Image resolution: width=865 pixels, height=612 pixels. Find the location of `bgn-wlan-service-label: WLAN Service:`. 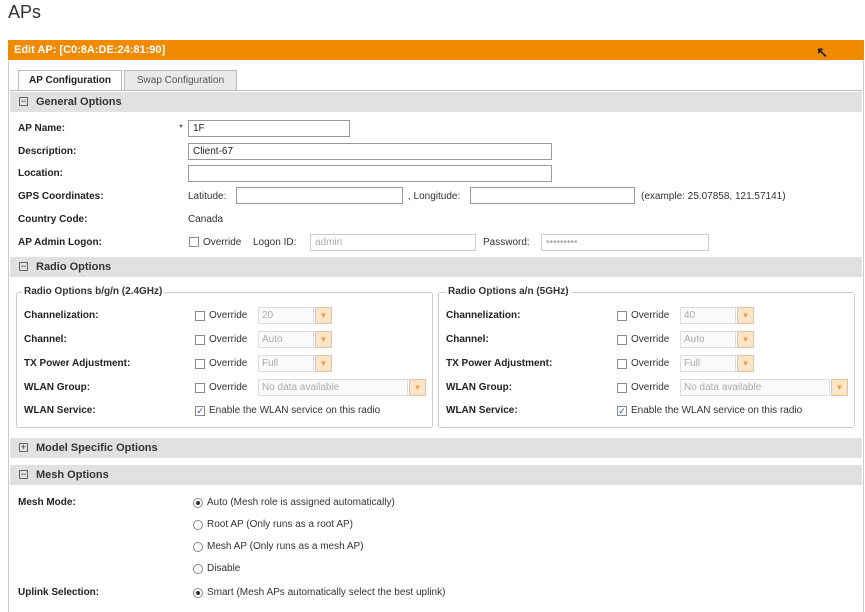

bgn-wlan-service-label: WLAN Service: is located at coordinates (60, 410).